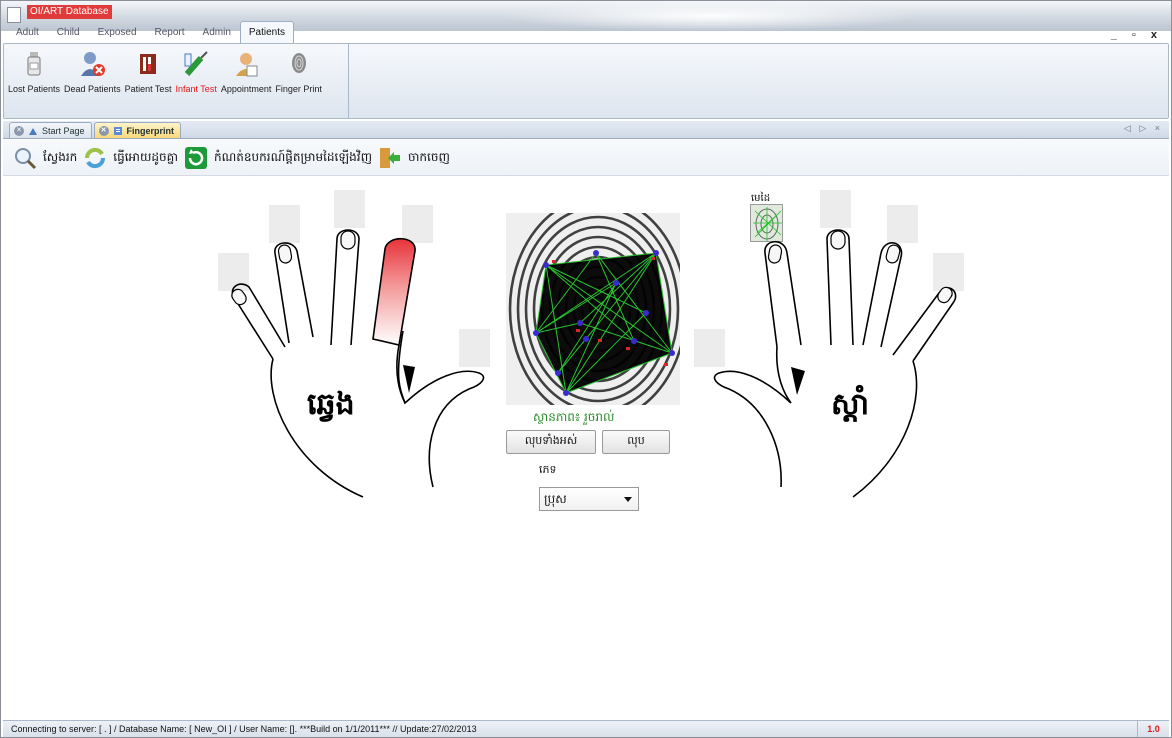 The width and height of the screenshot is (1172, 738). What do you see at coordinates (555, 499) in the screenshot?
I see `sex-selected-value: ប្រុស` at bounding box center [555, 499].